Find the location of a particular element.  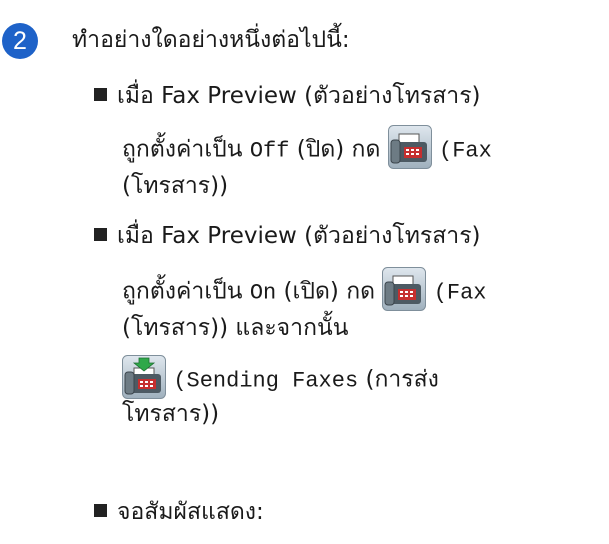

sending-faxes-icon is located at coordinates (144, 377).